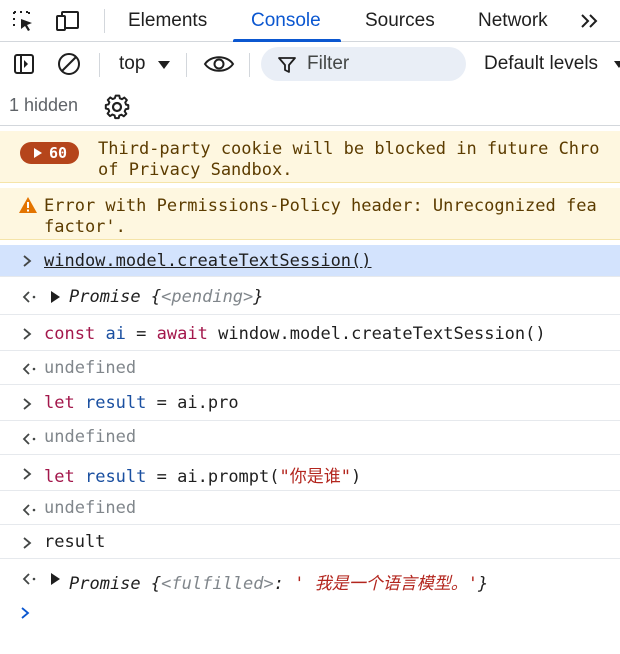 The image size is (620, 654). What do you see at coordinates (44, 105) in the screenshot?
I see `hidden-count: 1 hidden` at bounding box center [44, 105].